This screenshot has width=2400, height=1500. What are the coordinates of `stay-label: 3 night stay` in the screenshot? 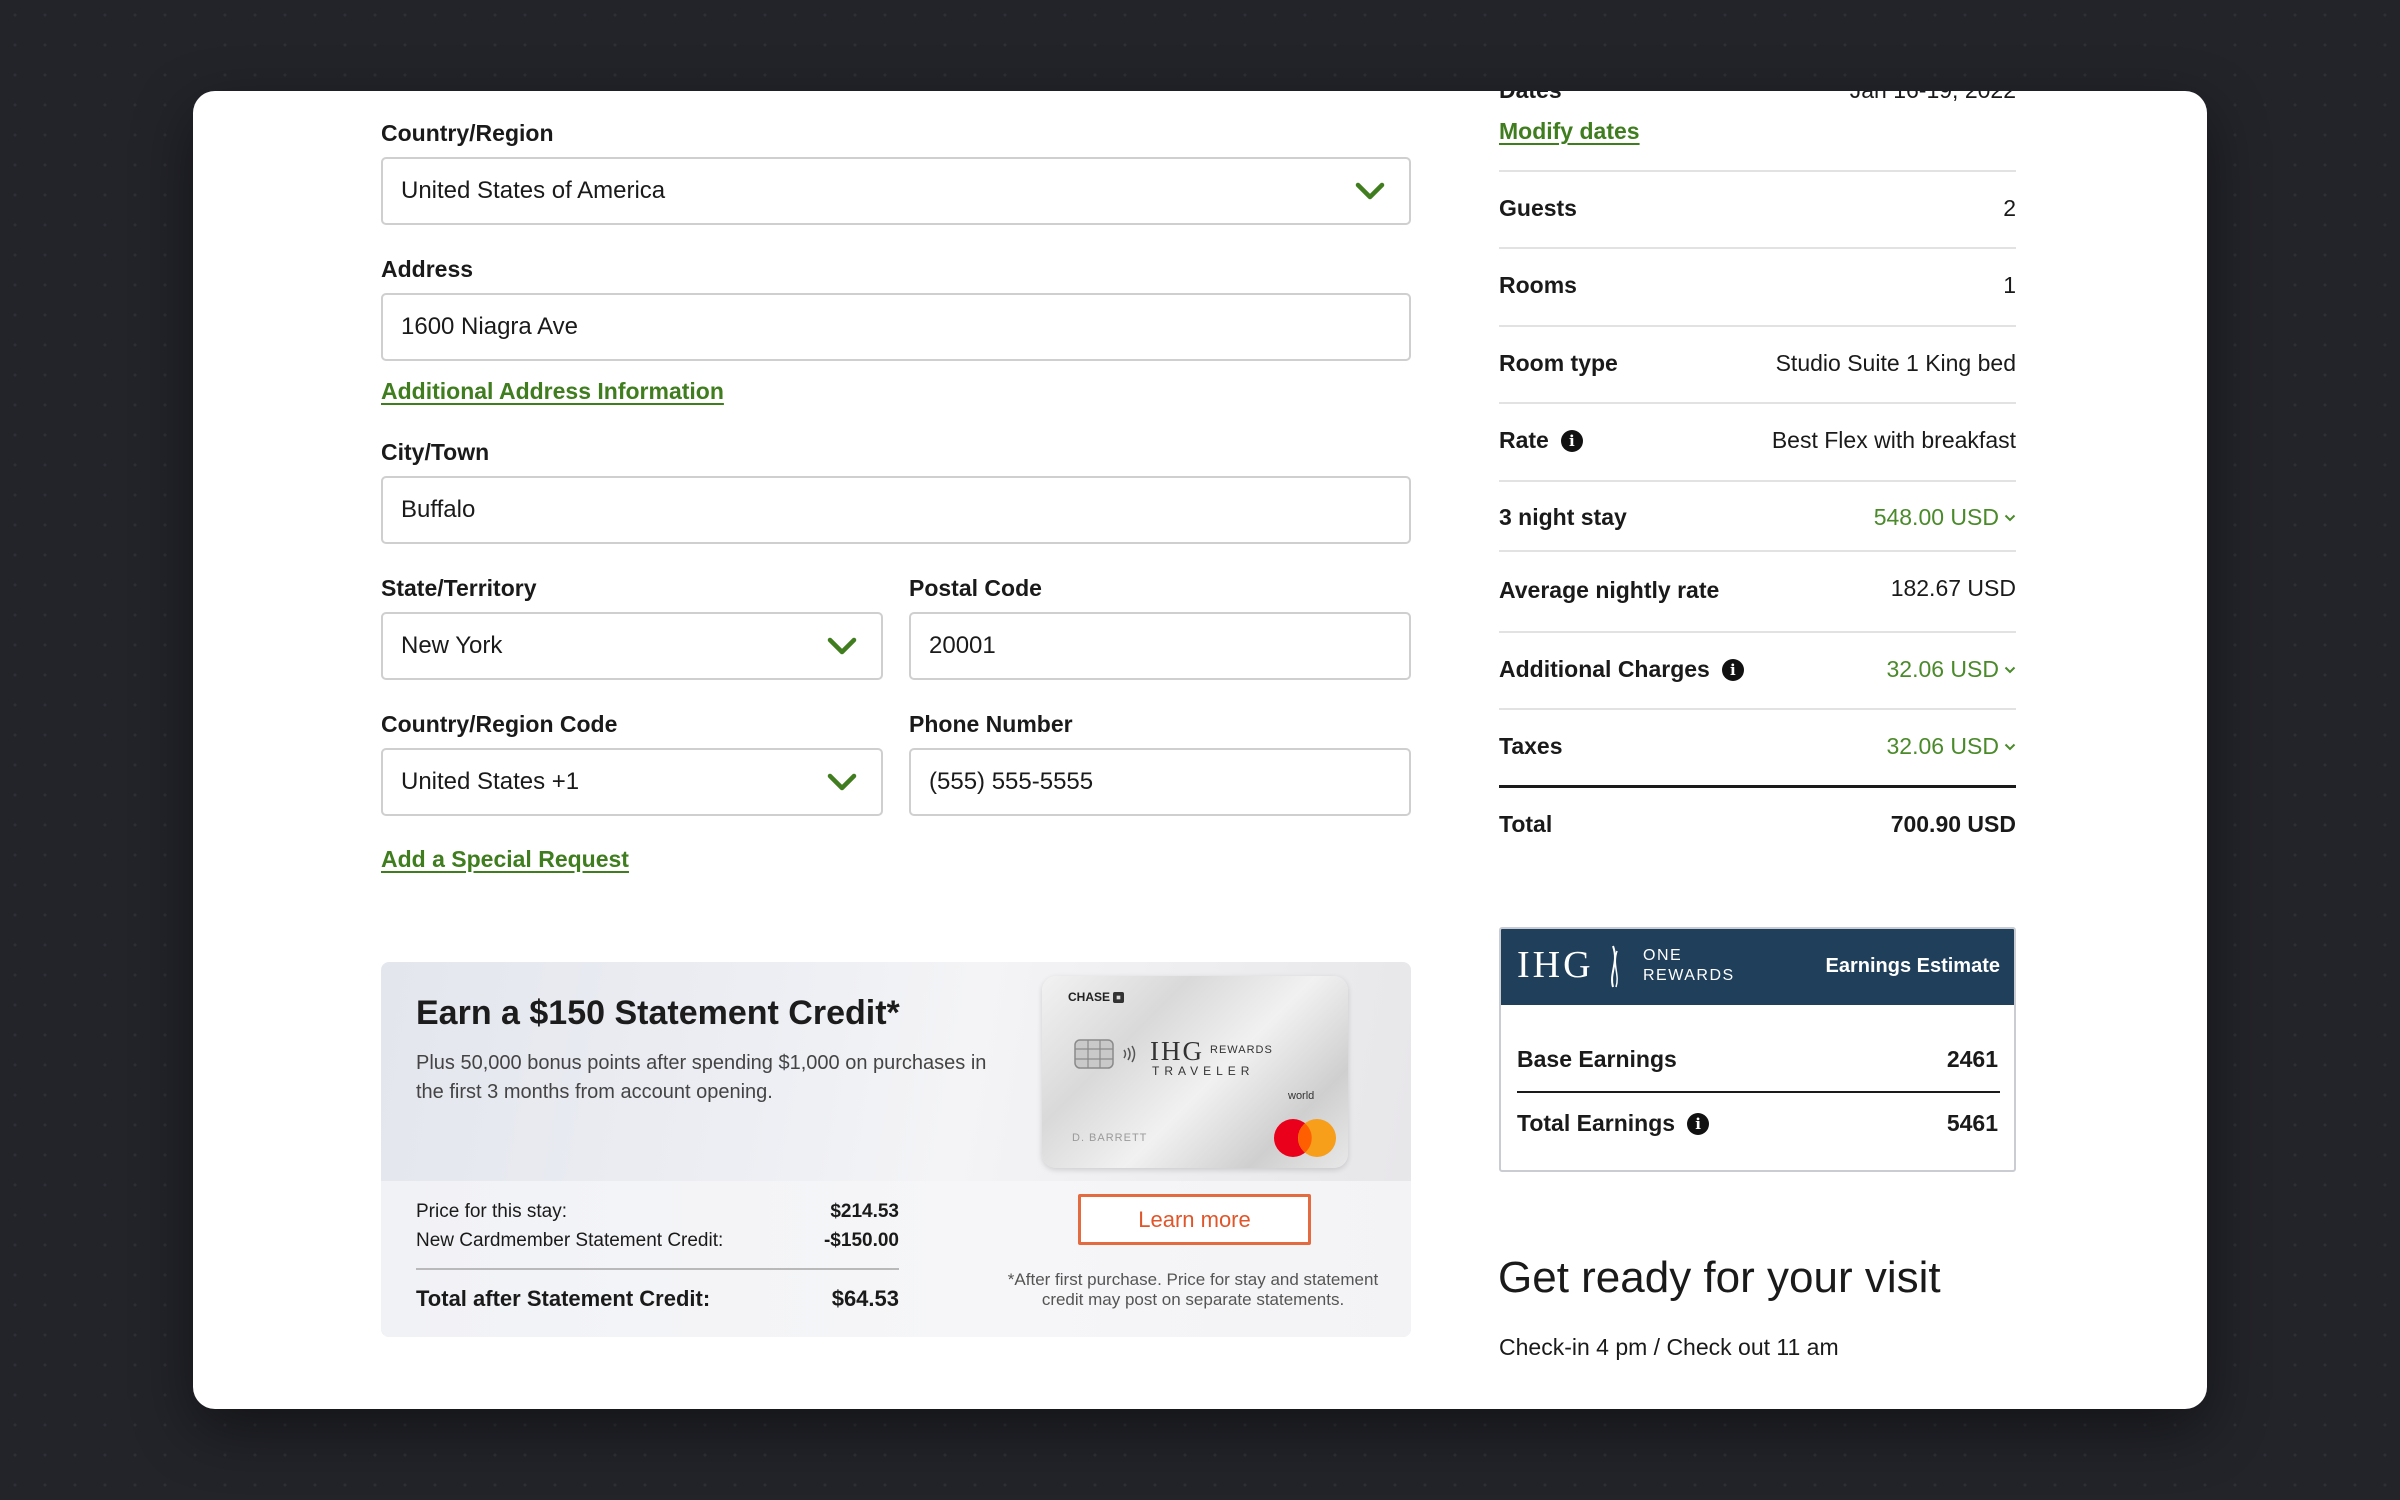 It's located at (1563, 517).